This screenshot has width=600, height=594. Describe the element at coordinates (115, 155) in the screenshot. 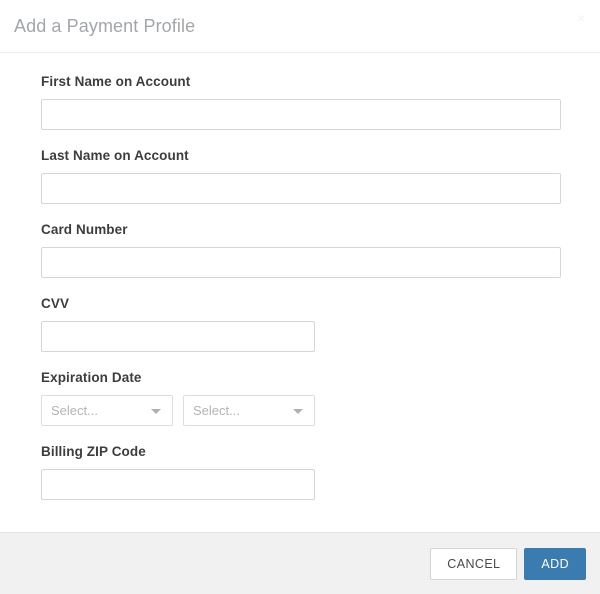

I see `label-last-name-on-account: Last Name on Account` at that location.